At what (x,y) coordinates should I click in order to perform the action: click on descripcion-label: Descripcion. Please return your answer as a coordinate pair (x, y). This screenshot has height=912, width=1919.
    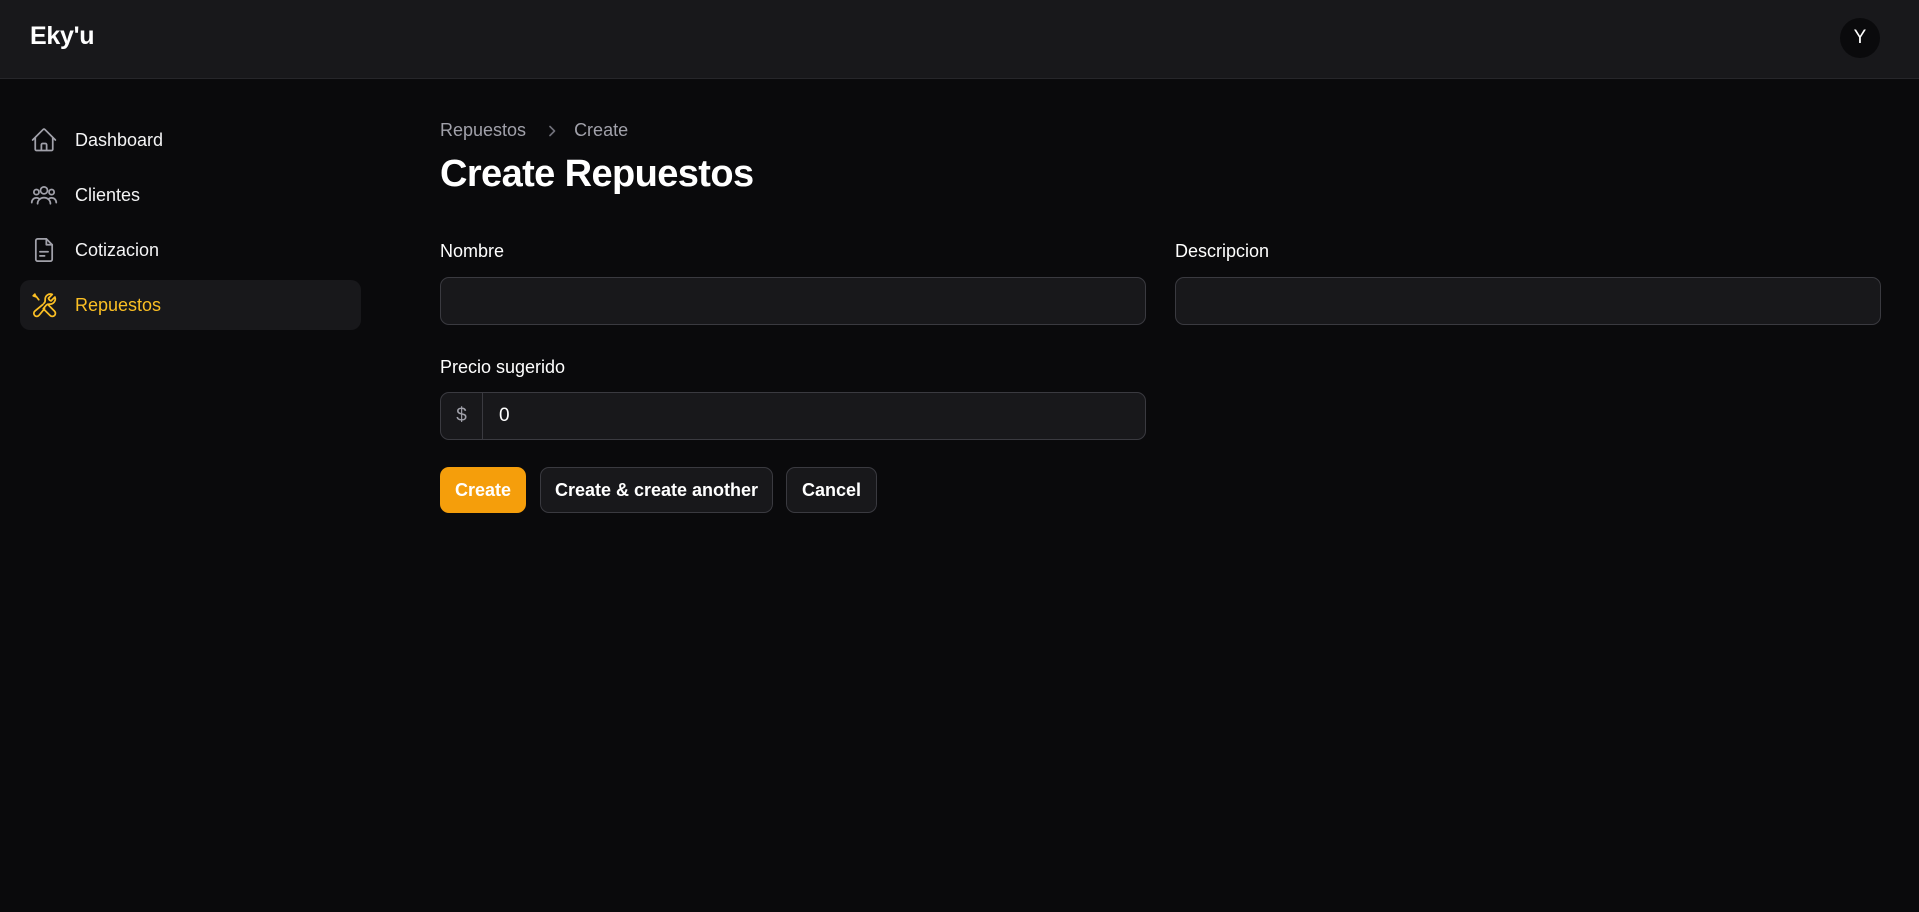
    Looking at the image, I should click on (1222, 251).